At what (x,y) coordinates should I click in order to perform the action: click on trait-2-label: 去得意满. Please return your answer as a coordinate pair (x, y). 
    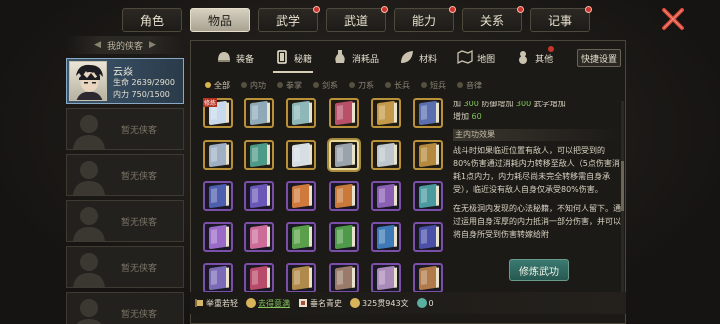
    Looking at the image, I should click on (274, 303).